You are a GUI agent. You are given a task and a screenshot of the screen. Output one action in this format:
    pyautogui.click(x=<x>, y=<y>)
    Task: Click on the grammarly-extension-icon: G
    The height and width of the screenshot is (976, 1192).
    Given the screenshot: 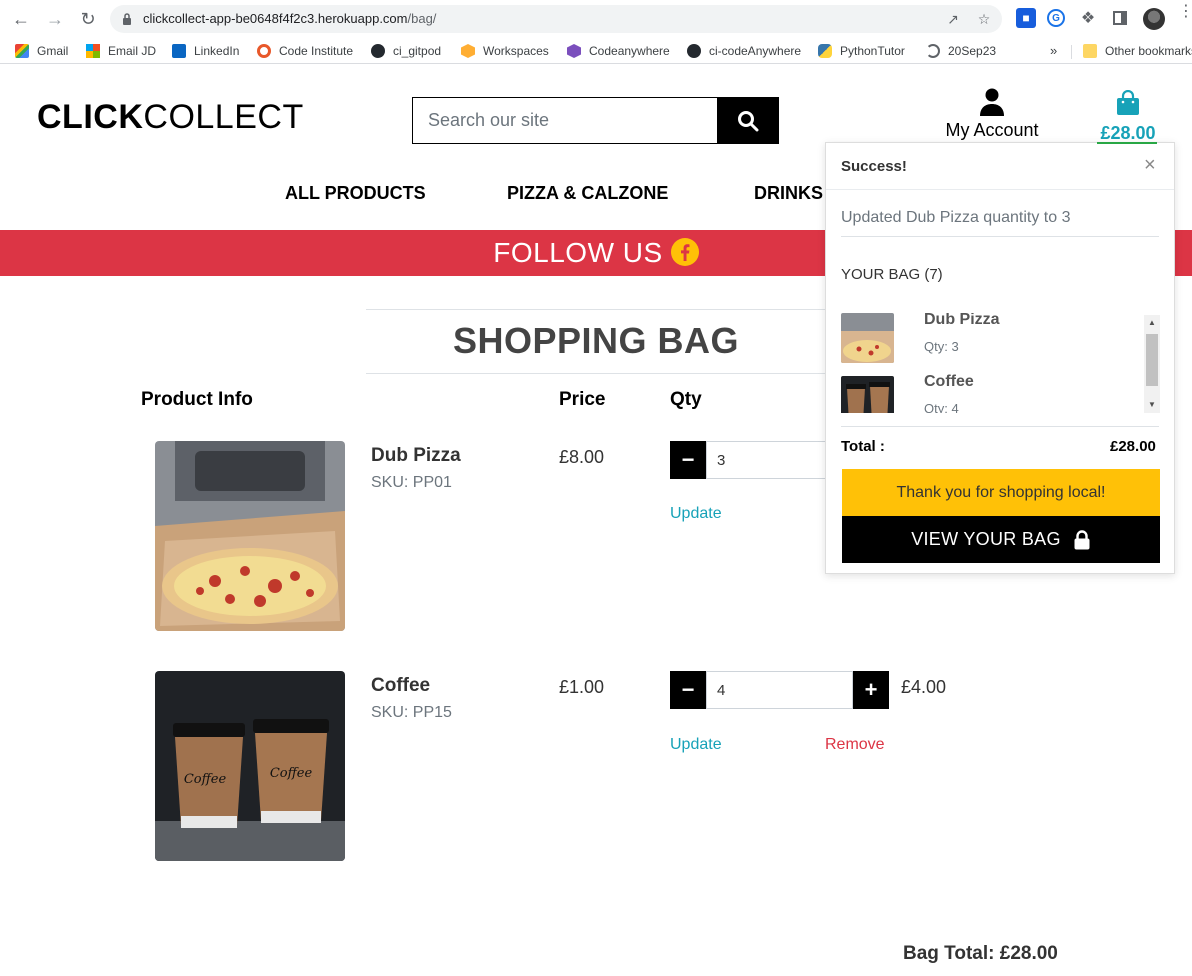 What is the action you would take?
    pyautogui.click(x=1056, y=18)
    